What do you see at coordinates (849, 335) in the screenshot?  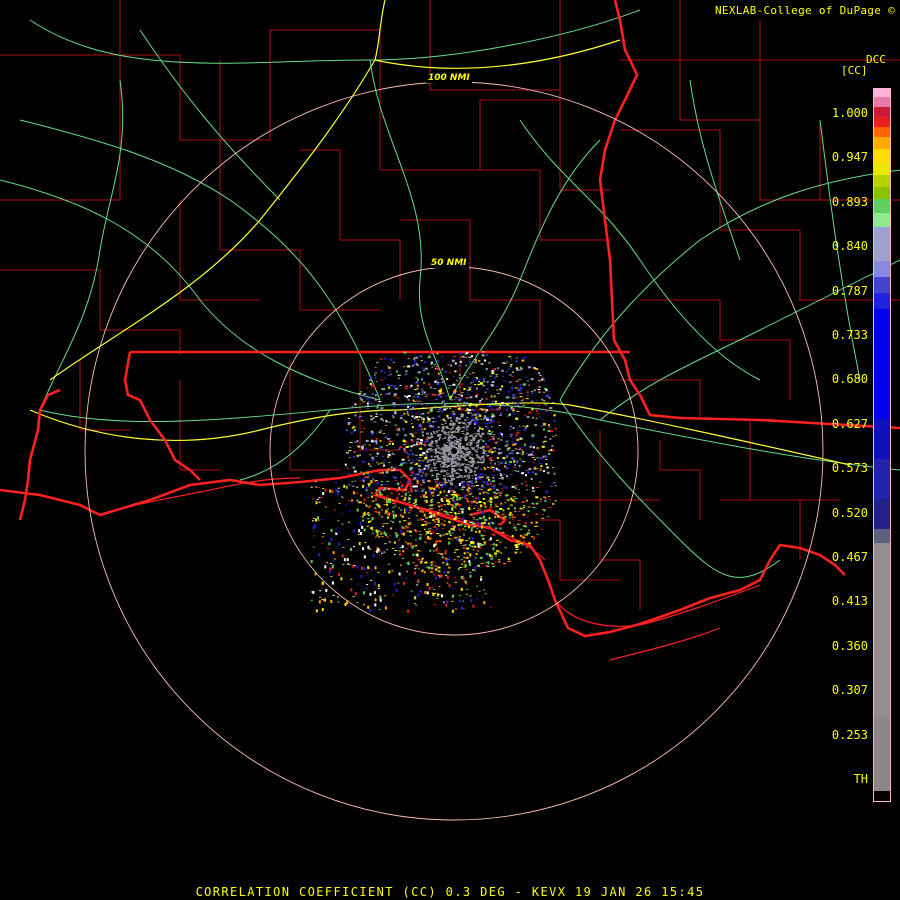 I see `legend-tick: 0.733` at bounding box center [849, 335].